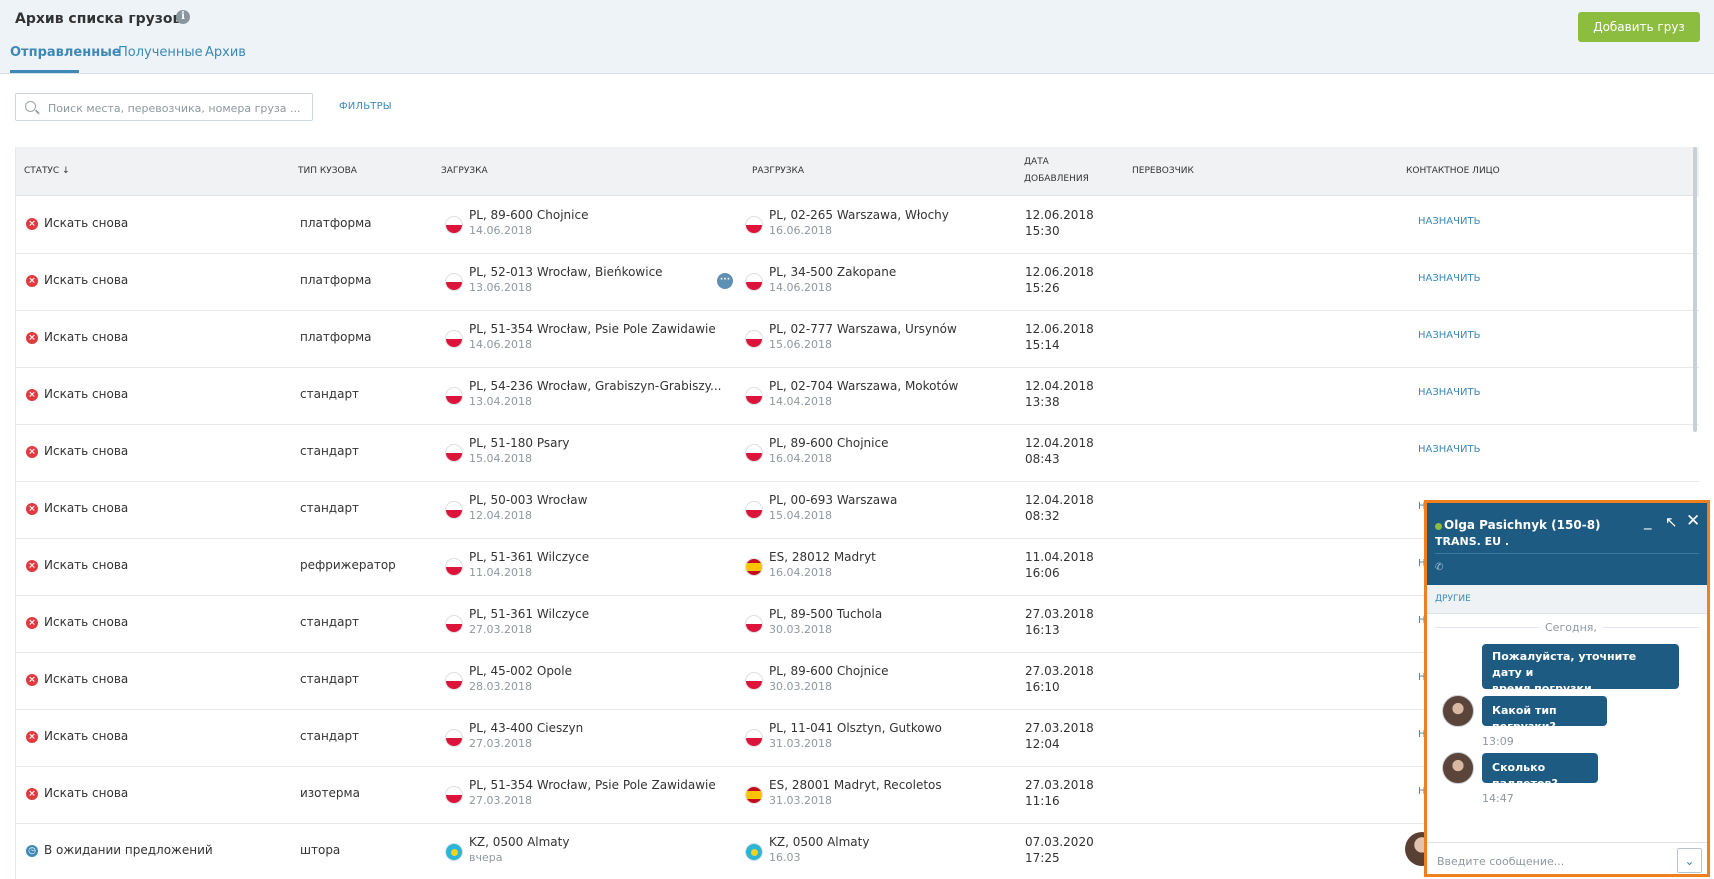 This screenshot has height=879, width=1714. I want to click on add-cargo-button: Добавить груз, so click(1639, 27).